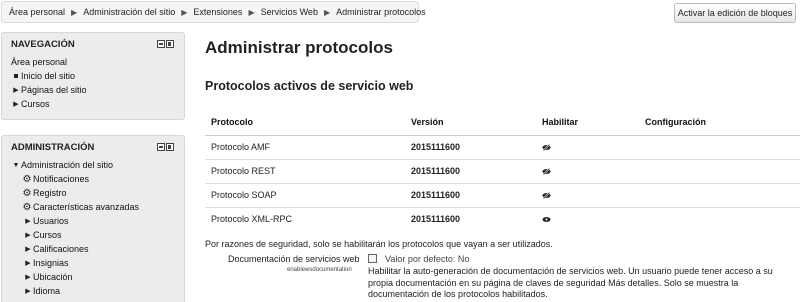 The width and height of the screenshot is (800, 302). What do you see at coordinates (16, 165) in the screenshot?
I see `chevron-down-icon: ▼` at bounding box center [16, 165].